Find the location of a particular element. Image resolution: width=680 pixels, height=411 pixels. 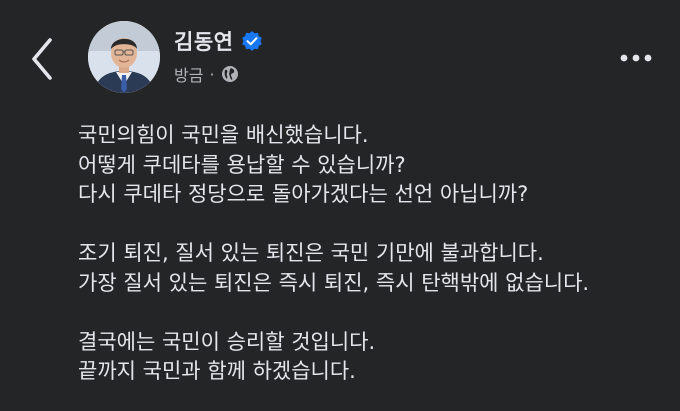

post-line: 다시 쿠데타 정당으로 돌아가겠다는 선언 아닙니까? is located at coordinates (303, 194).